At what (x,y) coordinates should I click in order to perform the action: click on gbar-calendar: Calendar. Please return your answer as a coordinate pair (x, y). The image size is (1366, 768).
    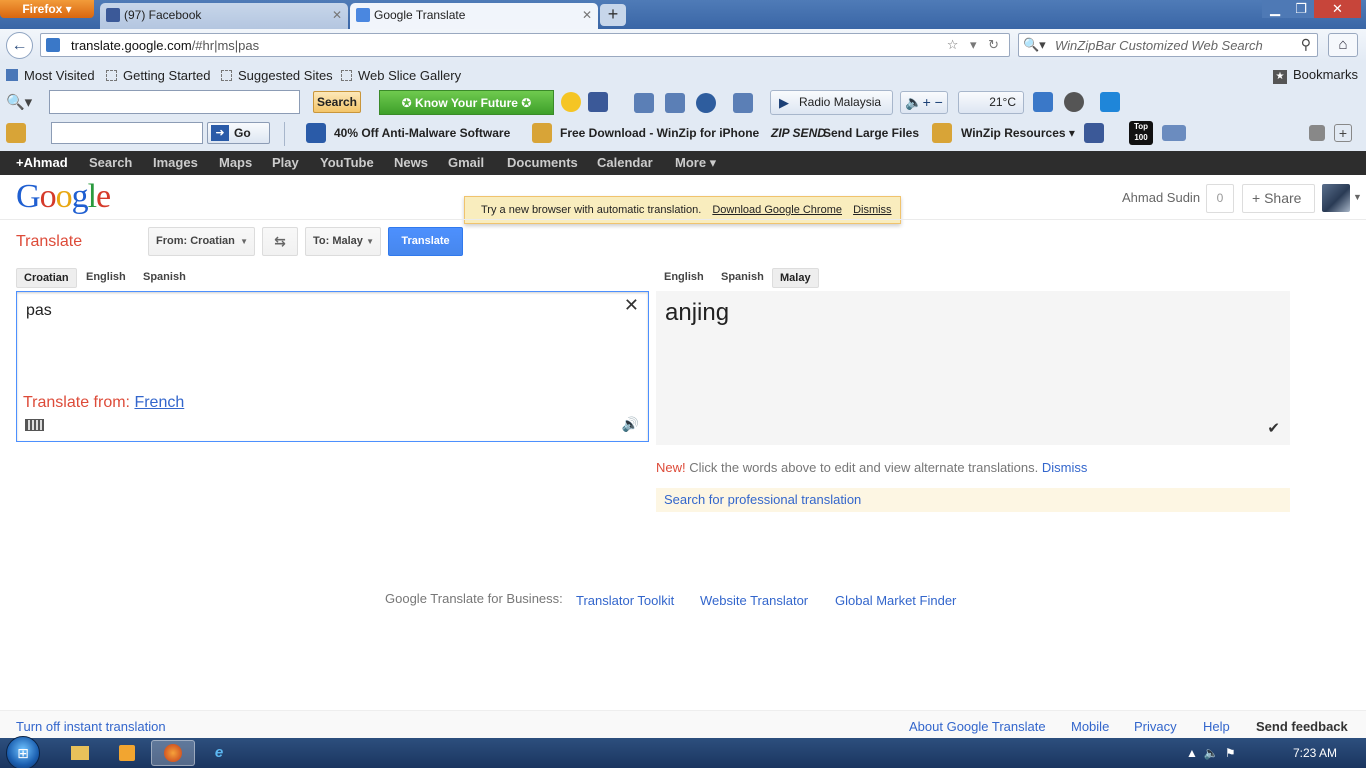
    Looking at the image, I should click on (625, 162).